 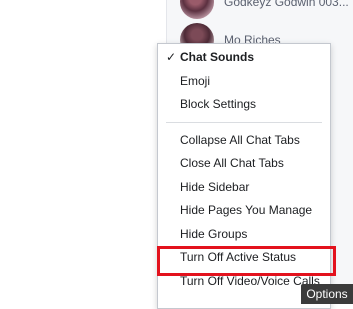 I want to click on menu-item-hide-pages-you-manage: Hide Pages You Manage, so click(x=244, y=211).